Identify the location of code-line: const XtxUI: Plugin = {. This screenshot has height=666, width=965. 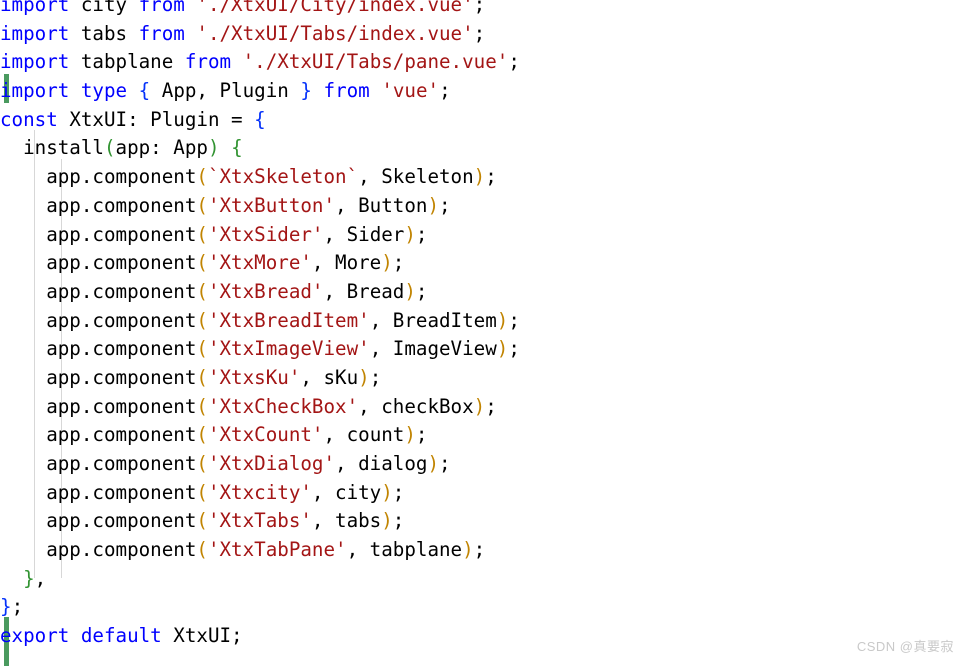
(482, 120).